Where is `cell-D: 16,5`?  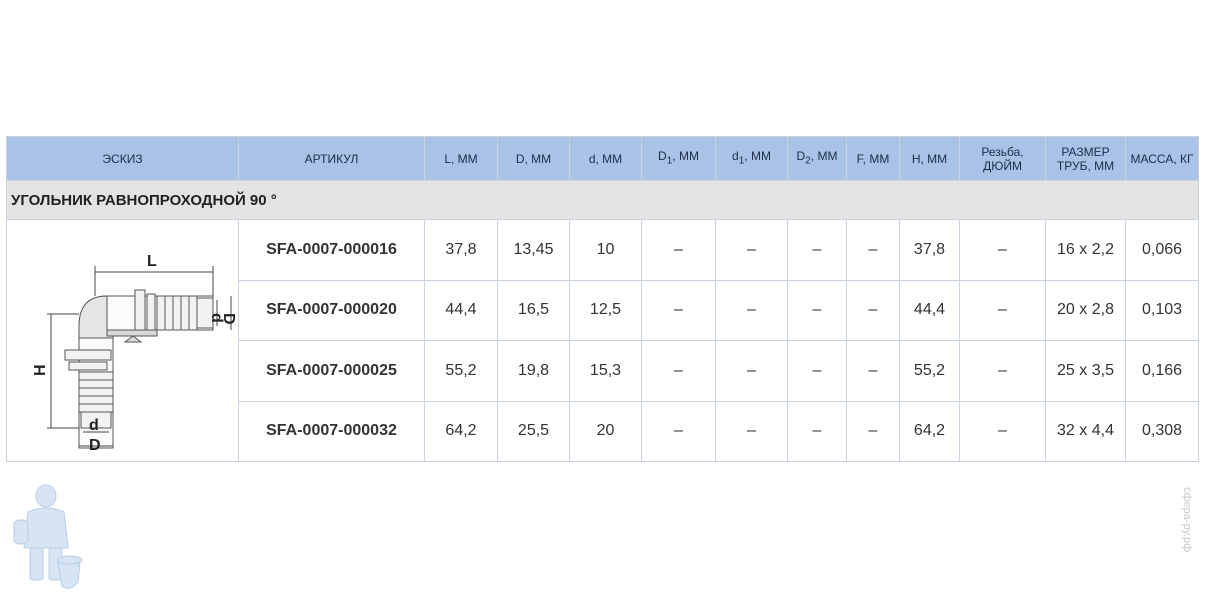 cell-D: 16,5 is located at coordinates (533, 310).